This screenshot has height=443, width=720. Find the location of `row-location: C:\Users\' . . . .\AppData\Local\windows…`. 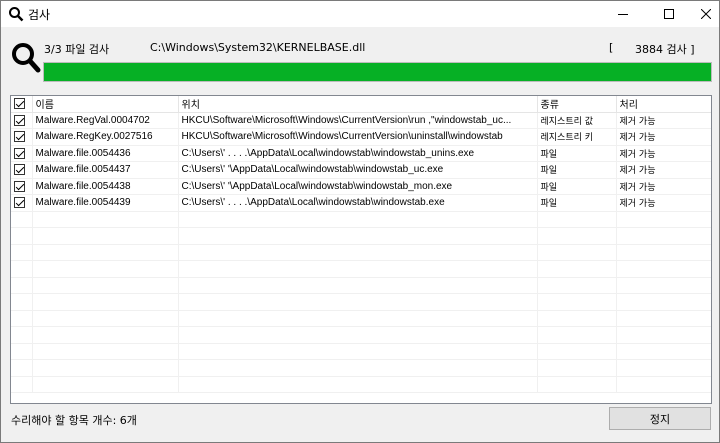

row-location: C:\Users\' . . . .\AppData\Local\windows… is located at coordinates (358, 203).